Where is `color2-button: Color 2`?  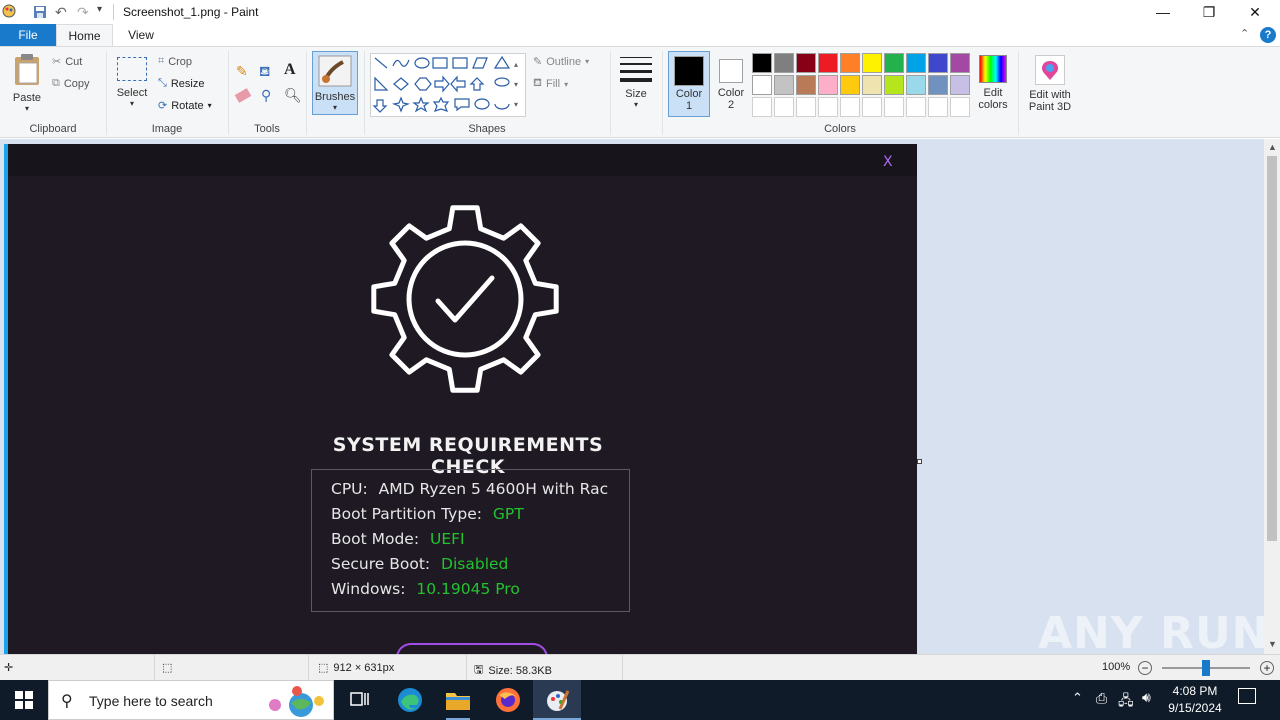
color2-button: Color 2 is located at coordinates (731, 84).